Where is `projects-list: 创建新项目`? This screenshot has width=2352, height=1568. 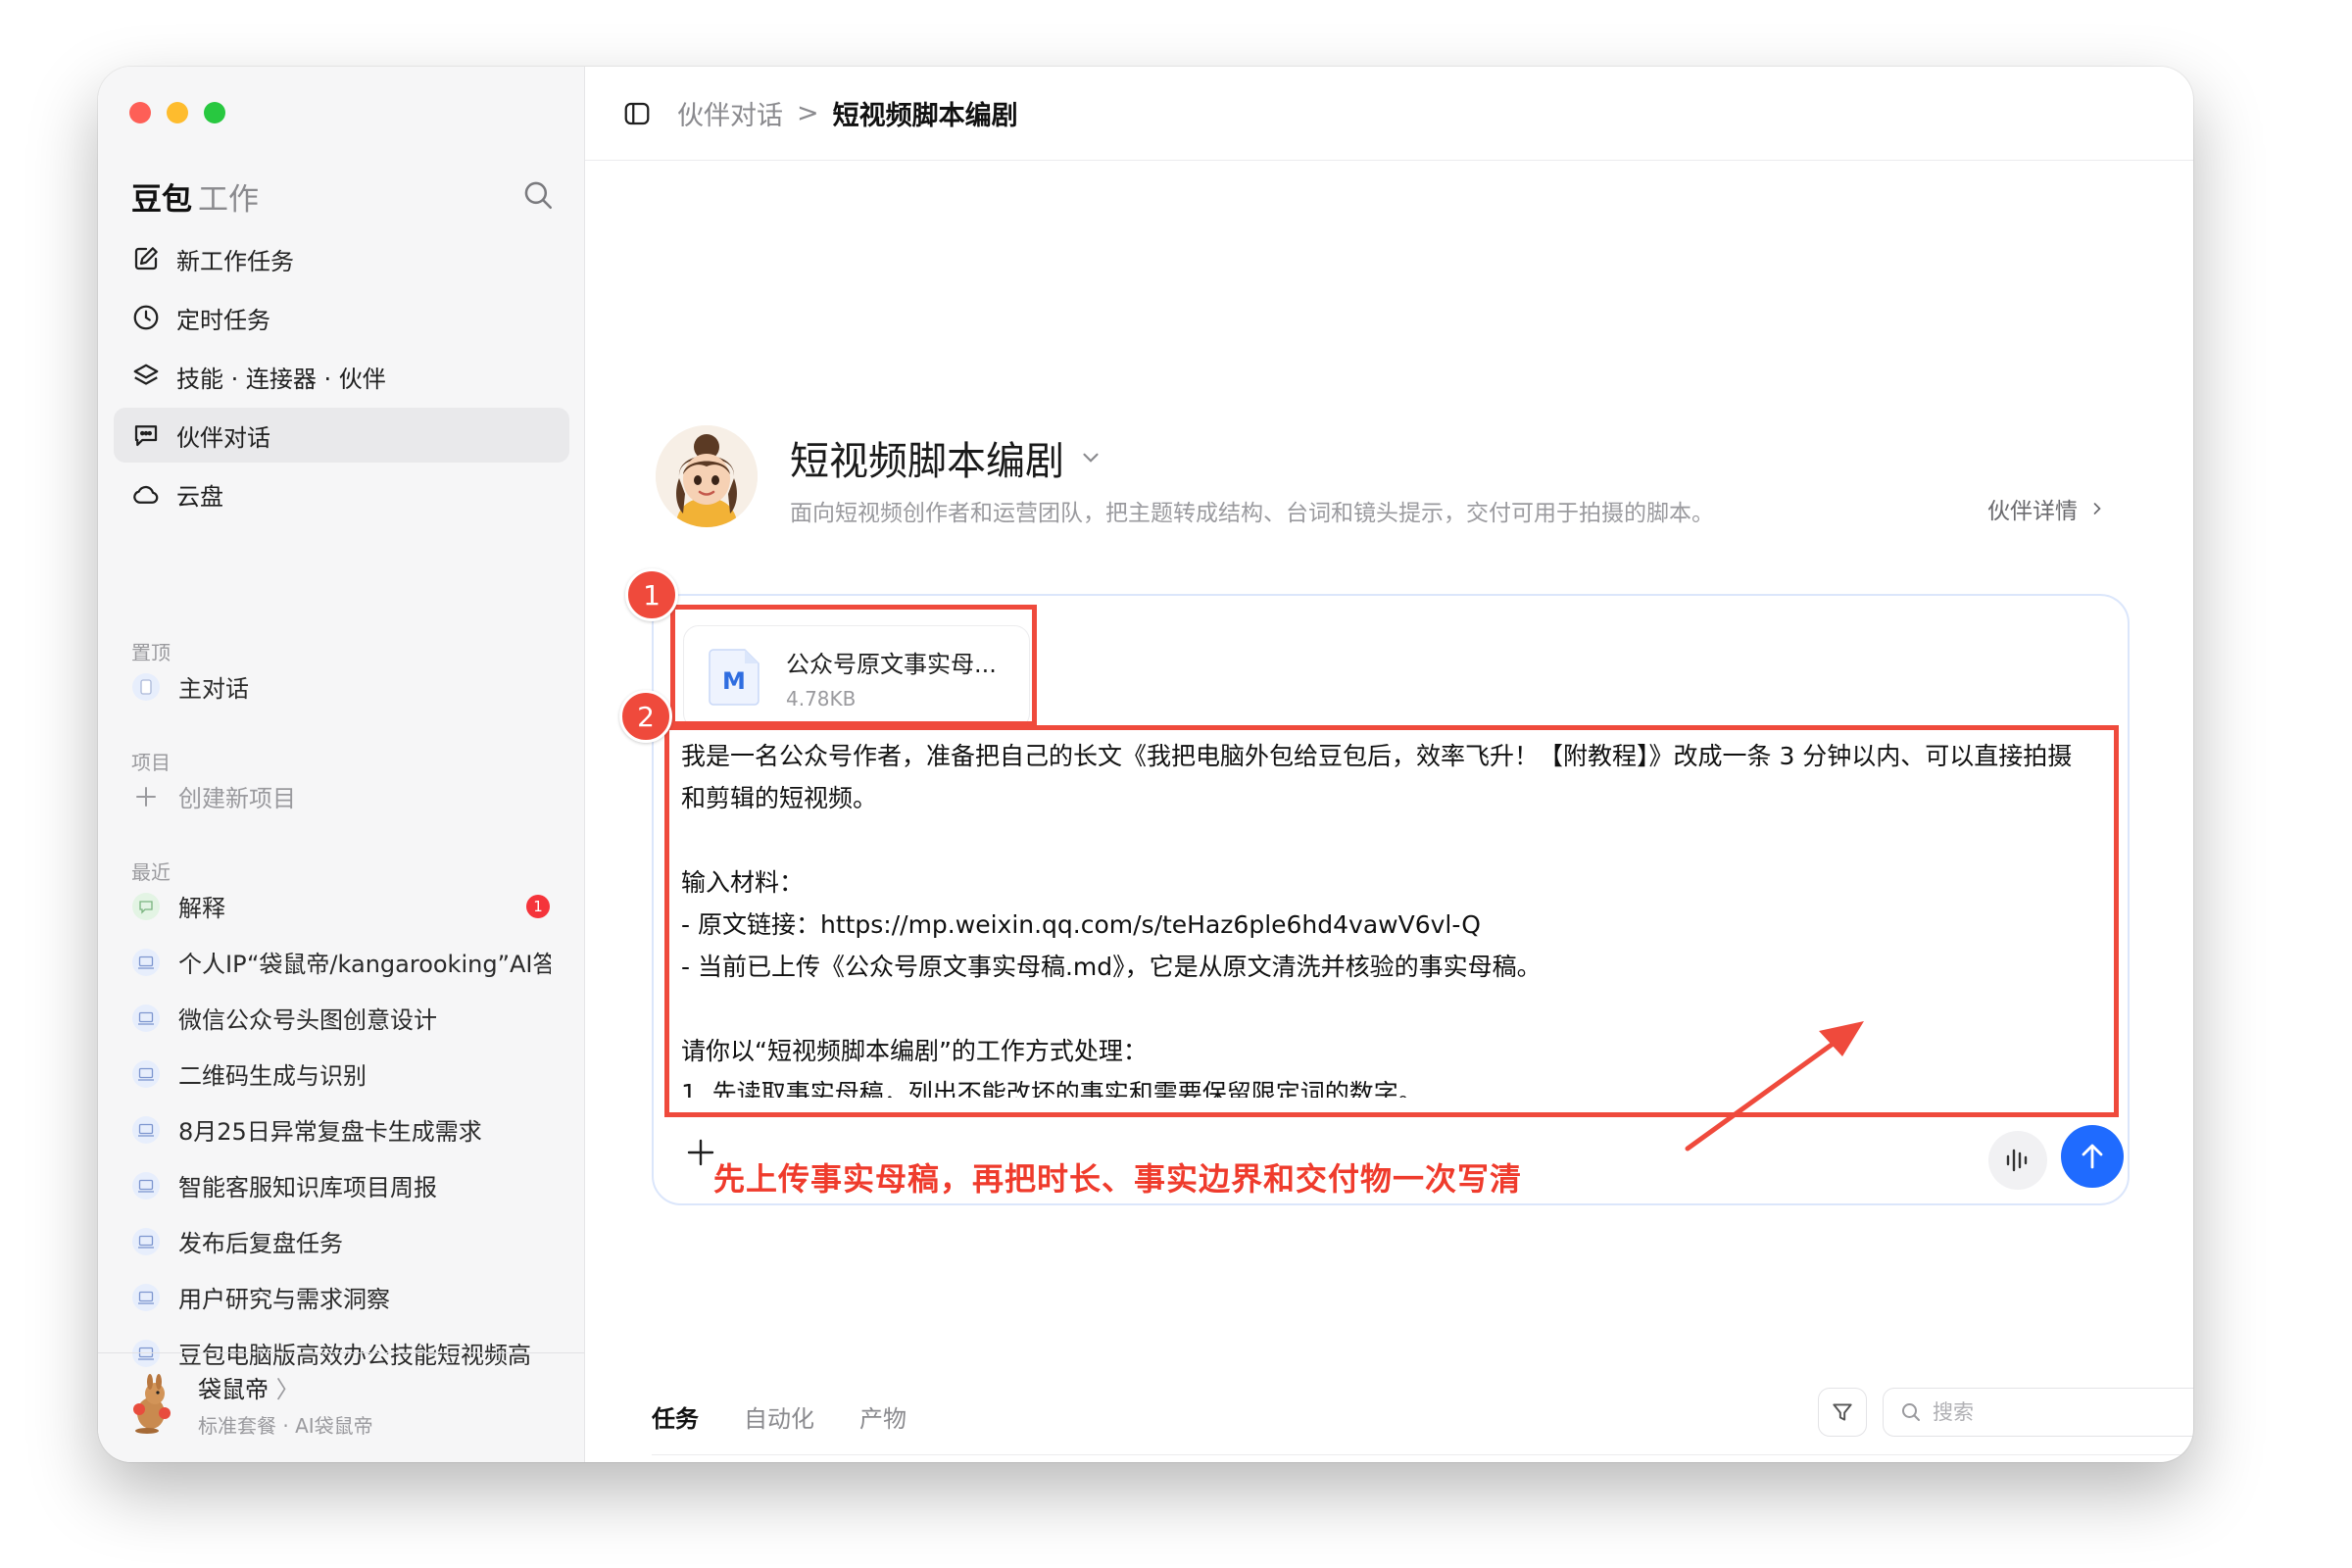
projects-list: 创建新项目 is located at coordinates (341, 796).